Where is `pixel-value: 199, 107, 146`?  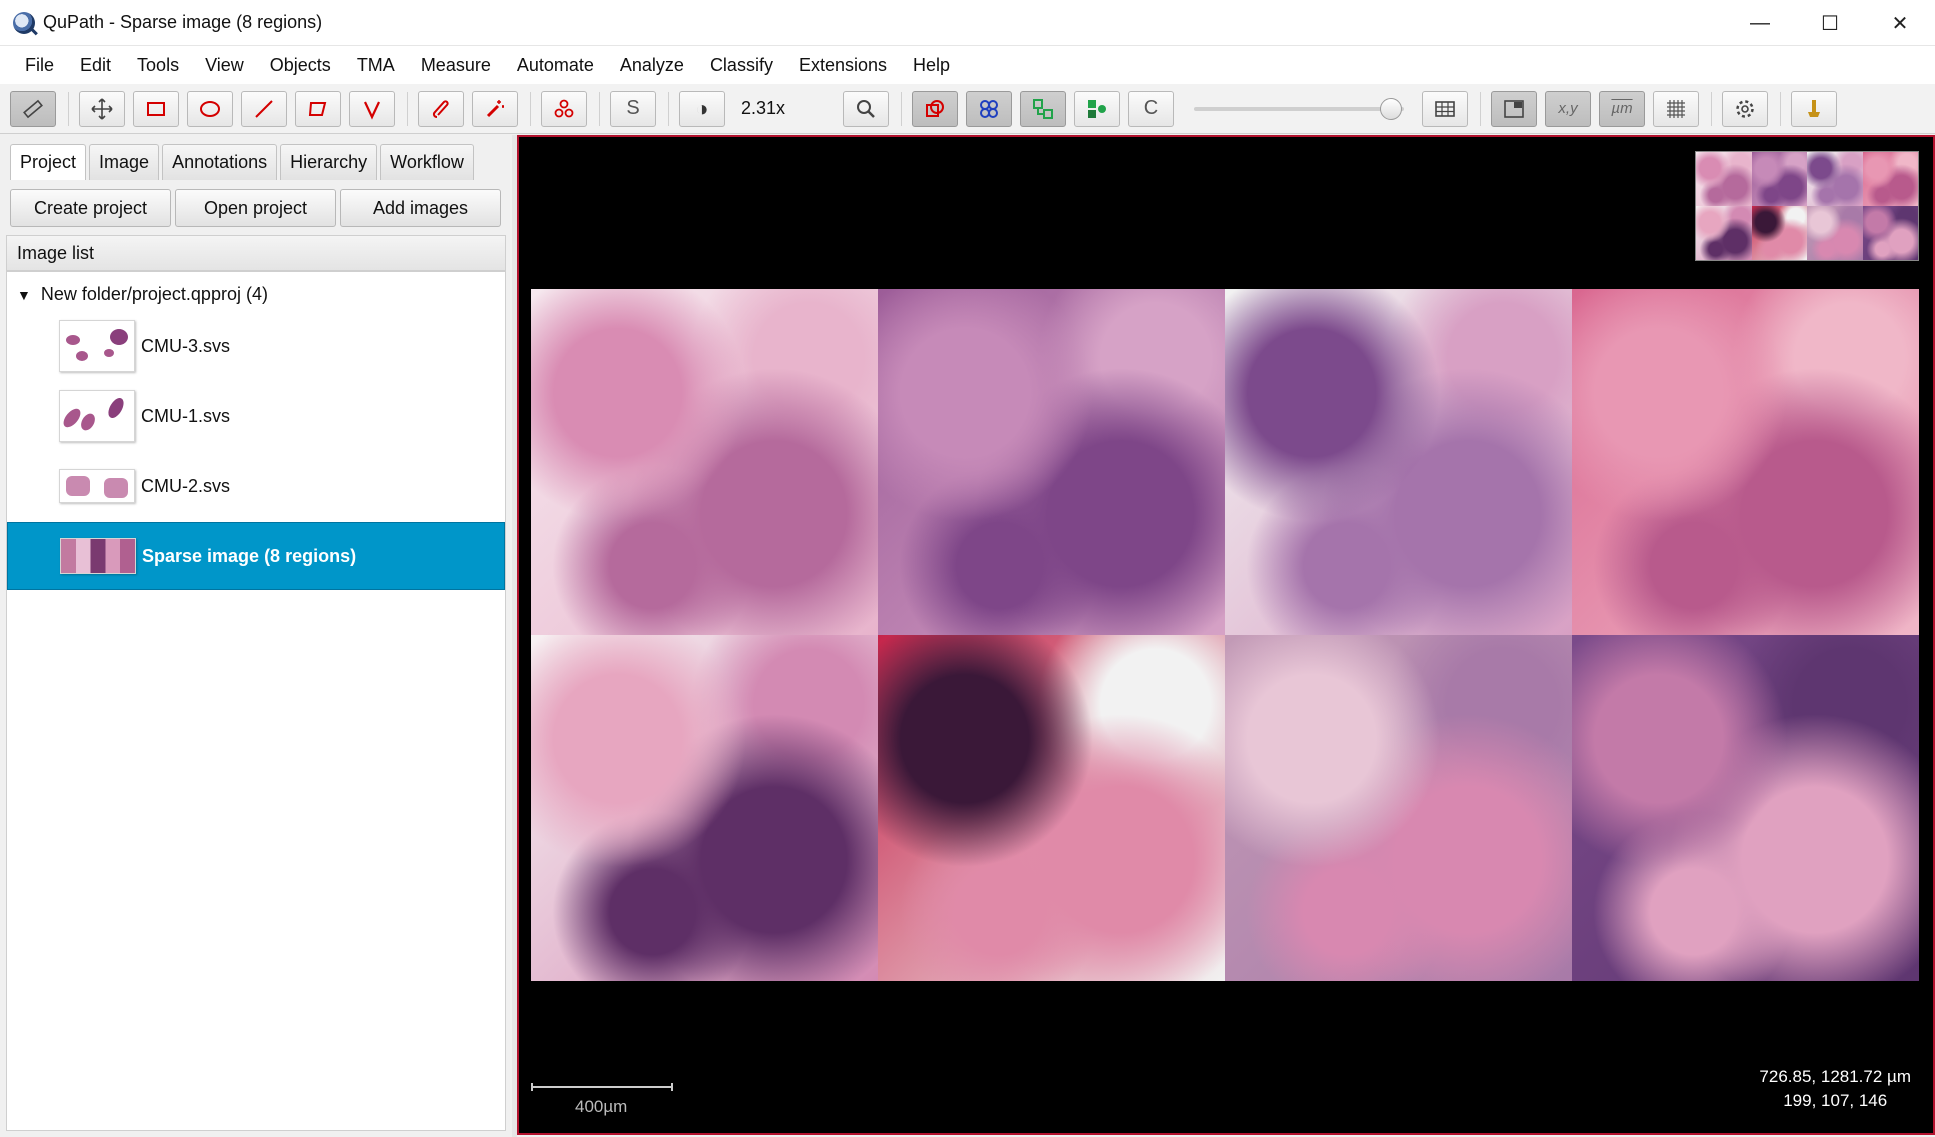
pixel-value: 199, 107, 146 is located at coordinates (1835, 1100).